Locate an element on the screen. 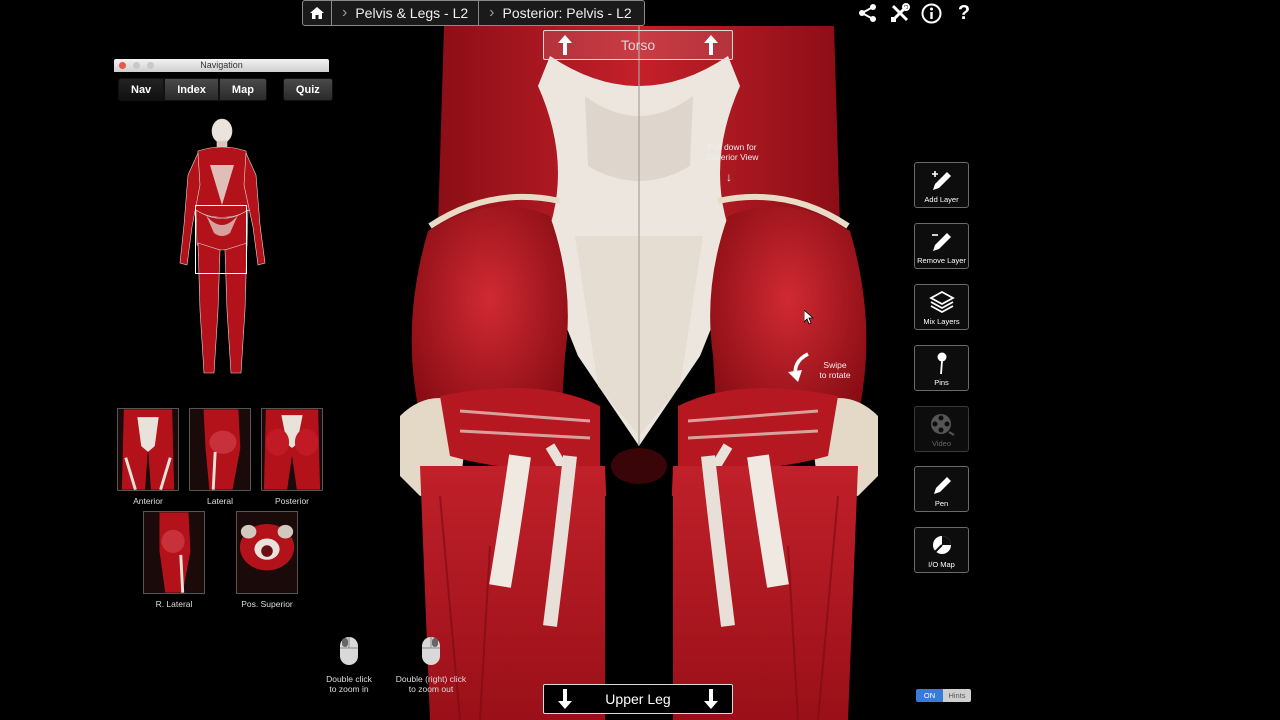 Image resolution: width=1280 pixels, height=720 pixels. navigation-panel-titlebar: Navigation is located at coordinates (221, 65).